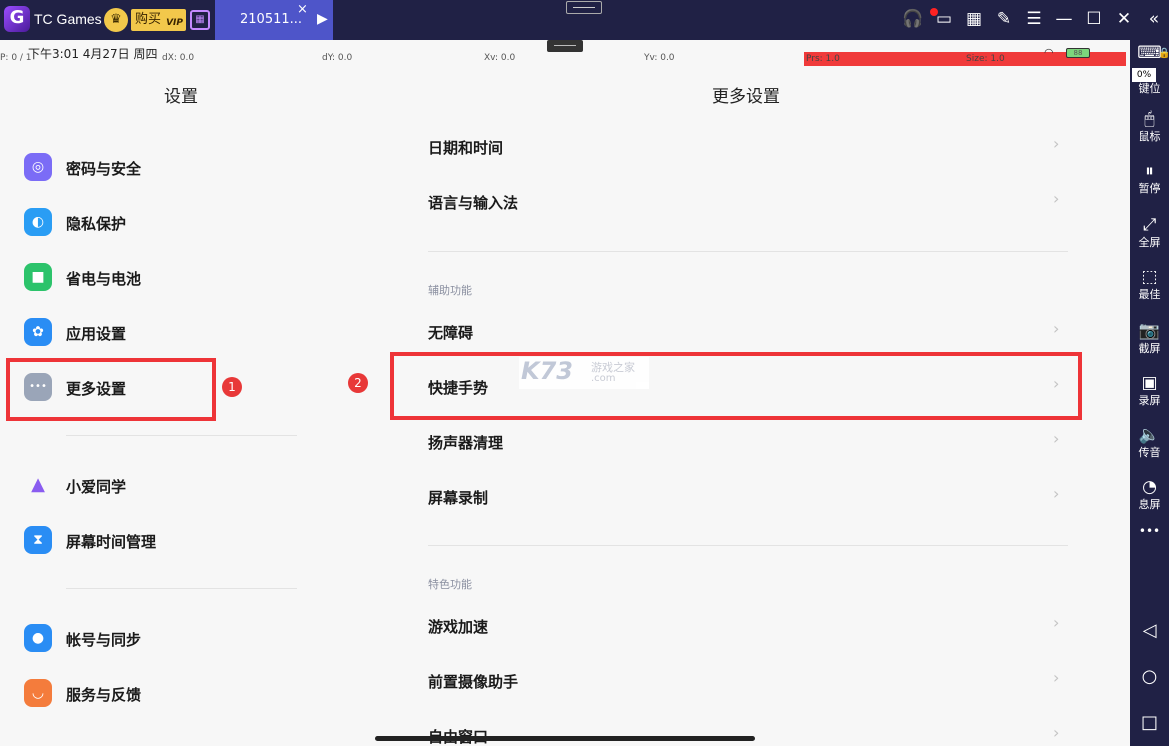 The width and height of the screenshot is (1169, 746). What do you see at coordinates (1124, 19) in the screenshot?
I see `close-icon: ✕` at bounding box center [1124, 19].